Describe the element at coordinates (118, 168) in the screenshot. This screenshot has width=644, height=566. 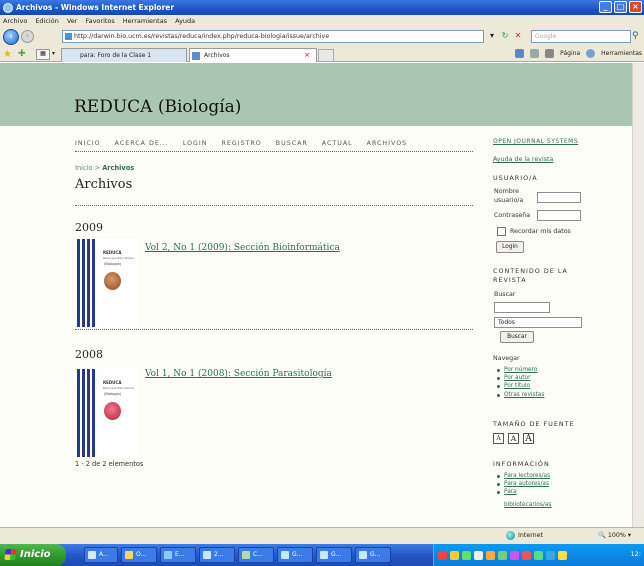
I see `breadcrumb-current: Archivos` at that location.